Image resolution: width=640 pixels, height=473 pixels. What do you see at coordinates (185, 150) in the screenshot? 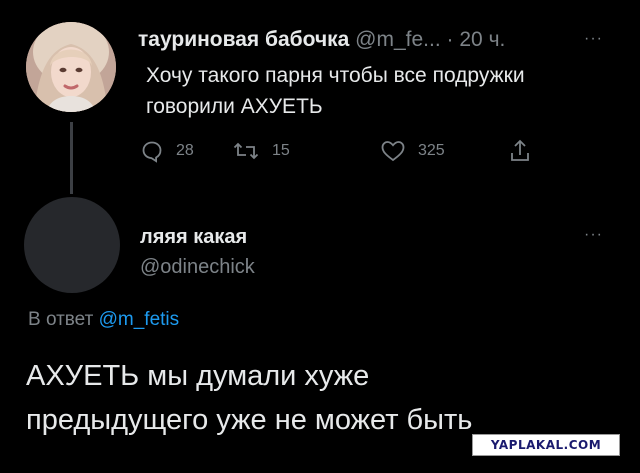
I see `reply-count: 28` at bounding box center [185, 150].